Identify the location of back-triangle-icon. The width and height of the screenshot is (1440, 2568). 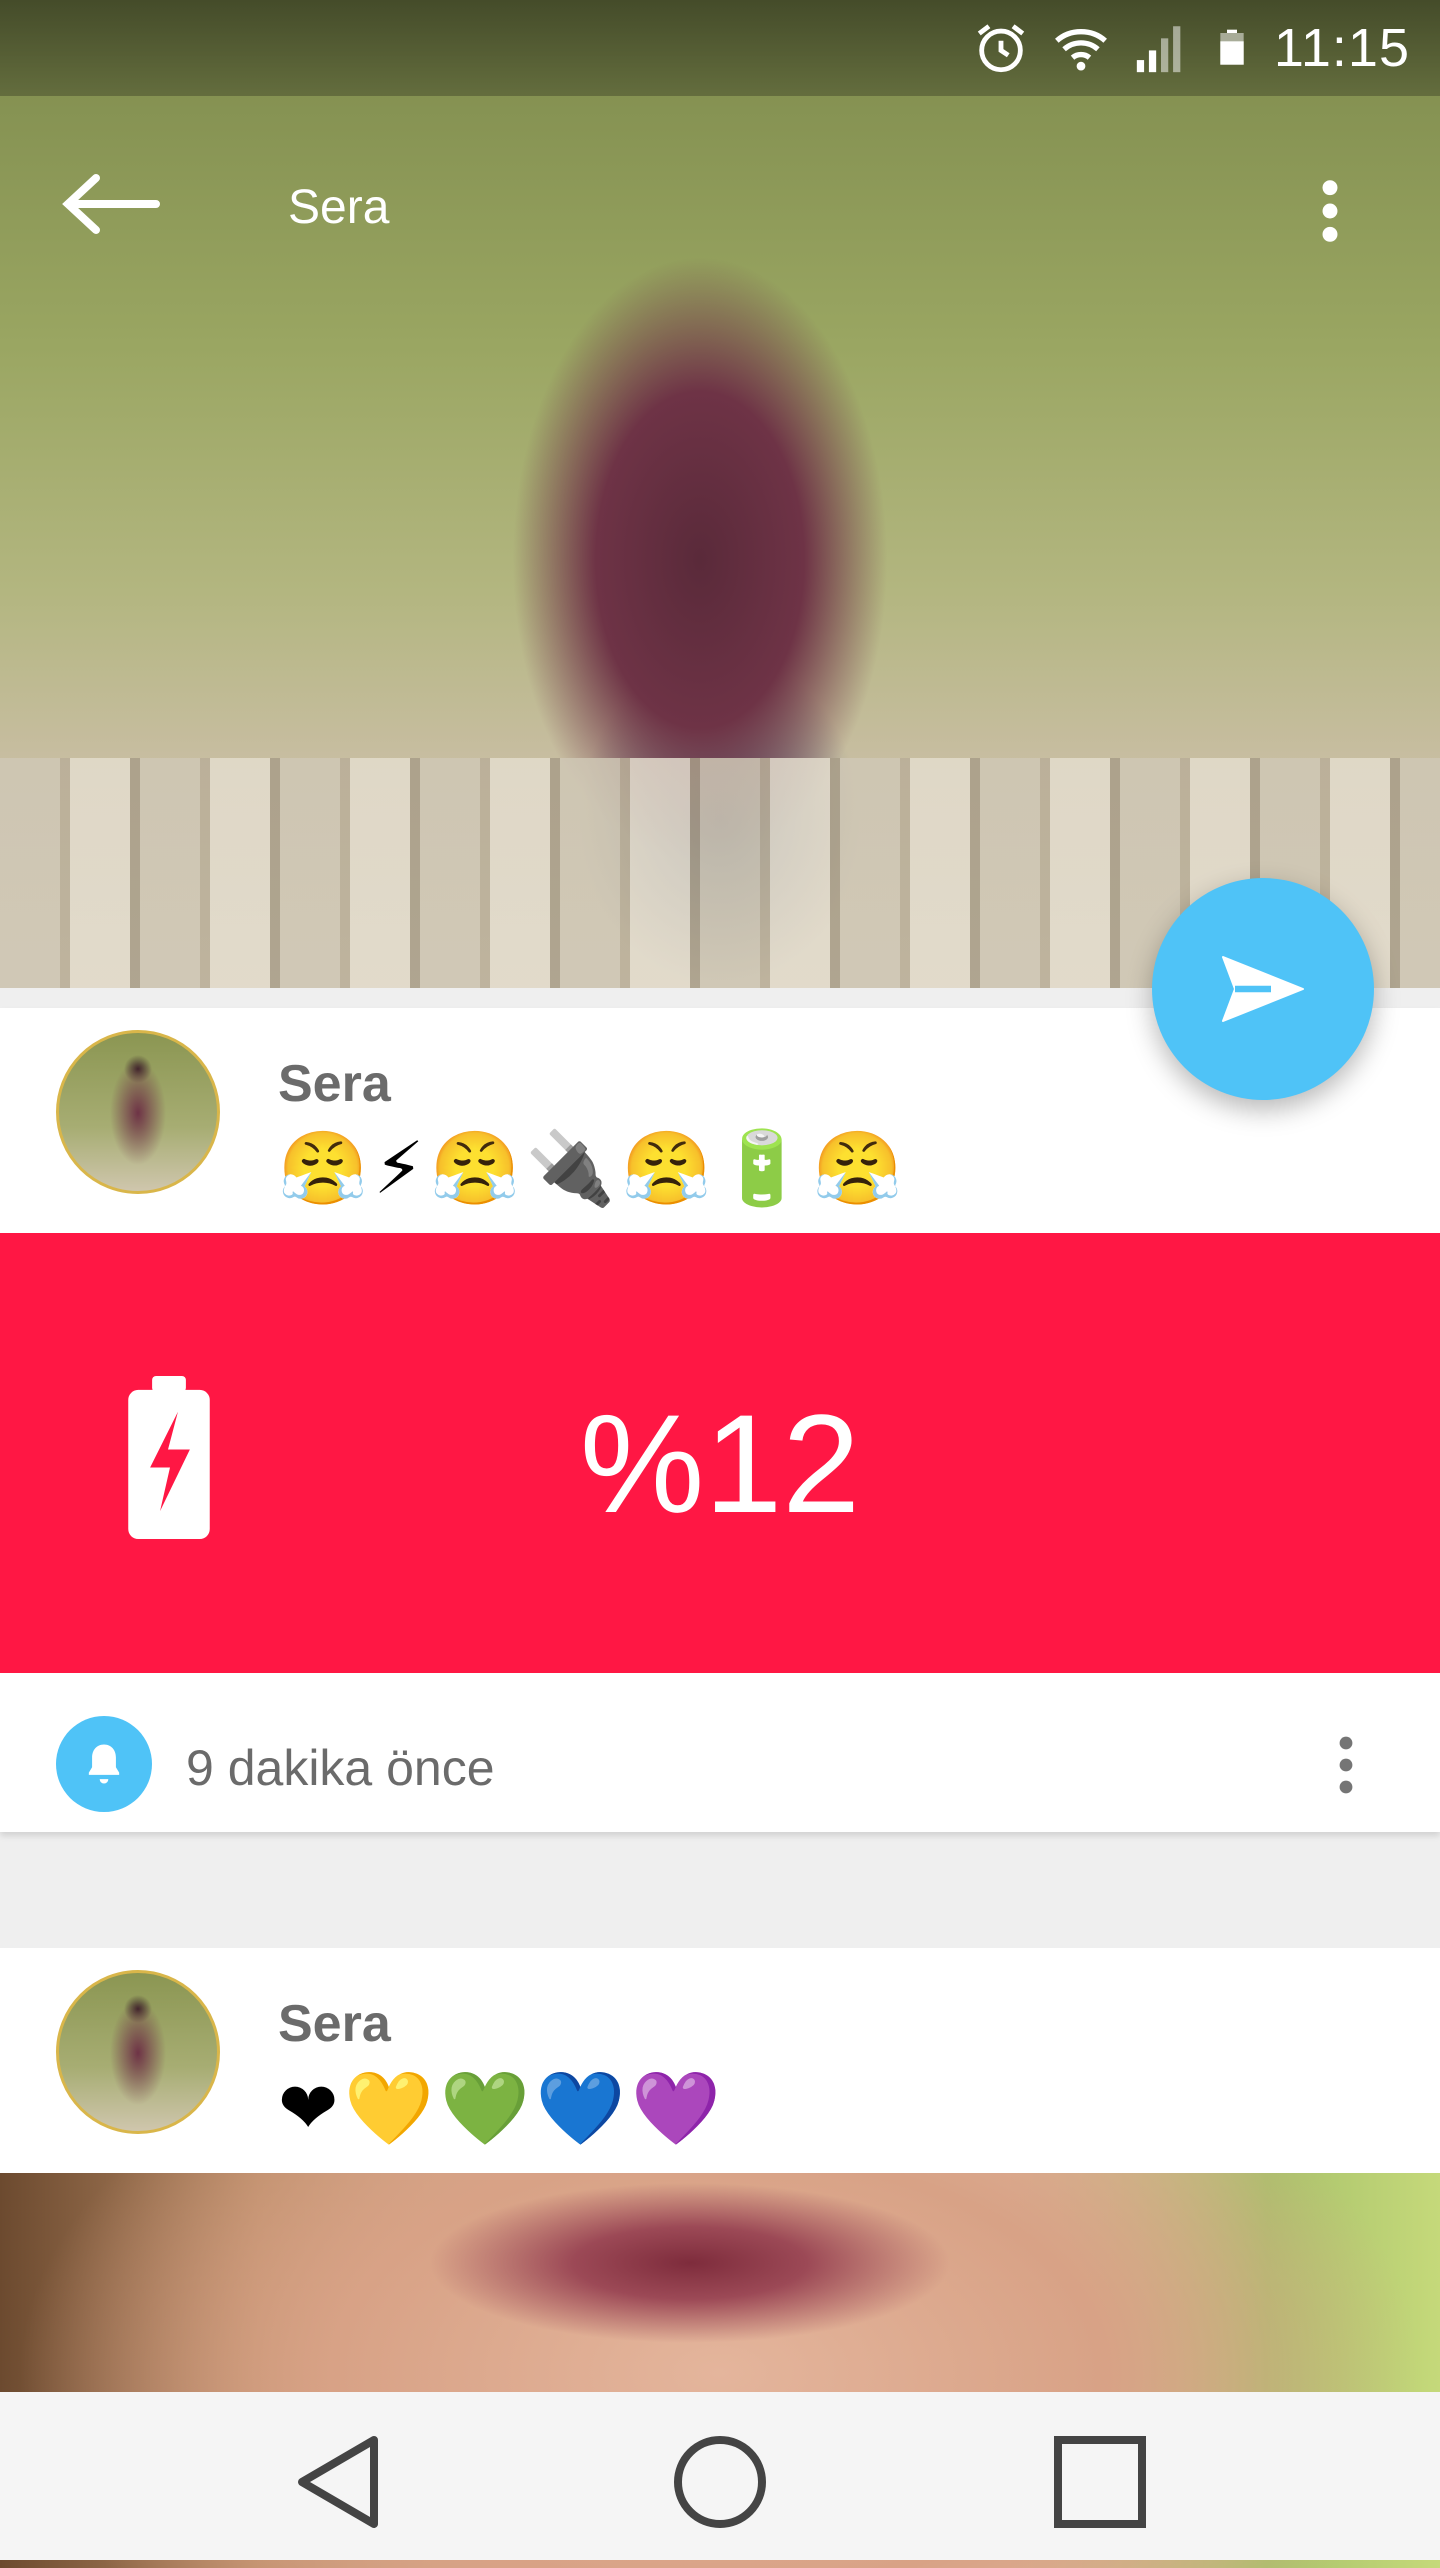
(340, 2482).